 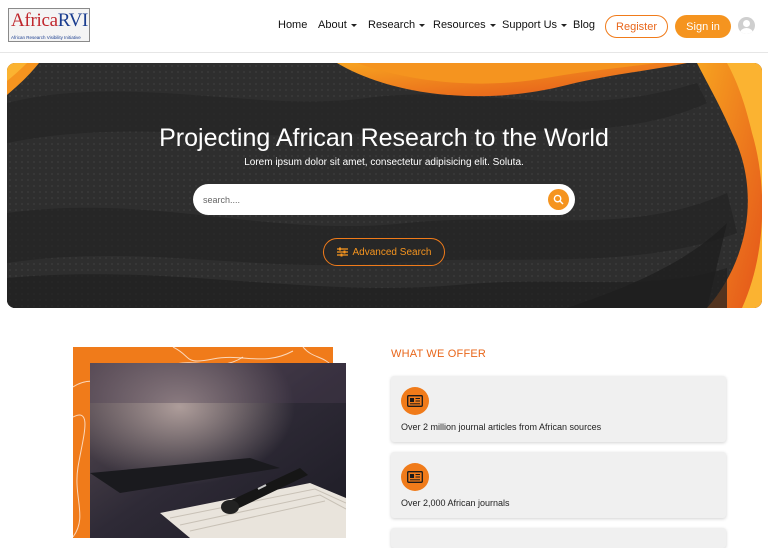 I want to click on notebook-photo-illustration, so click(x=218, y=450).